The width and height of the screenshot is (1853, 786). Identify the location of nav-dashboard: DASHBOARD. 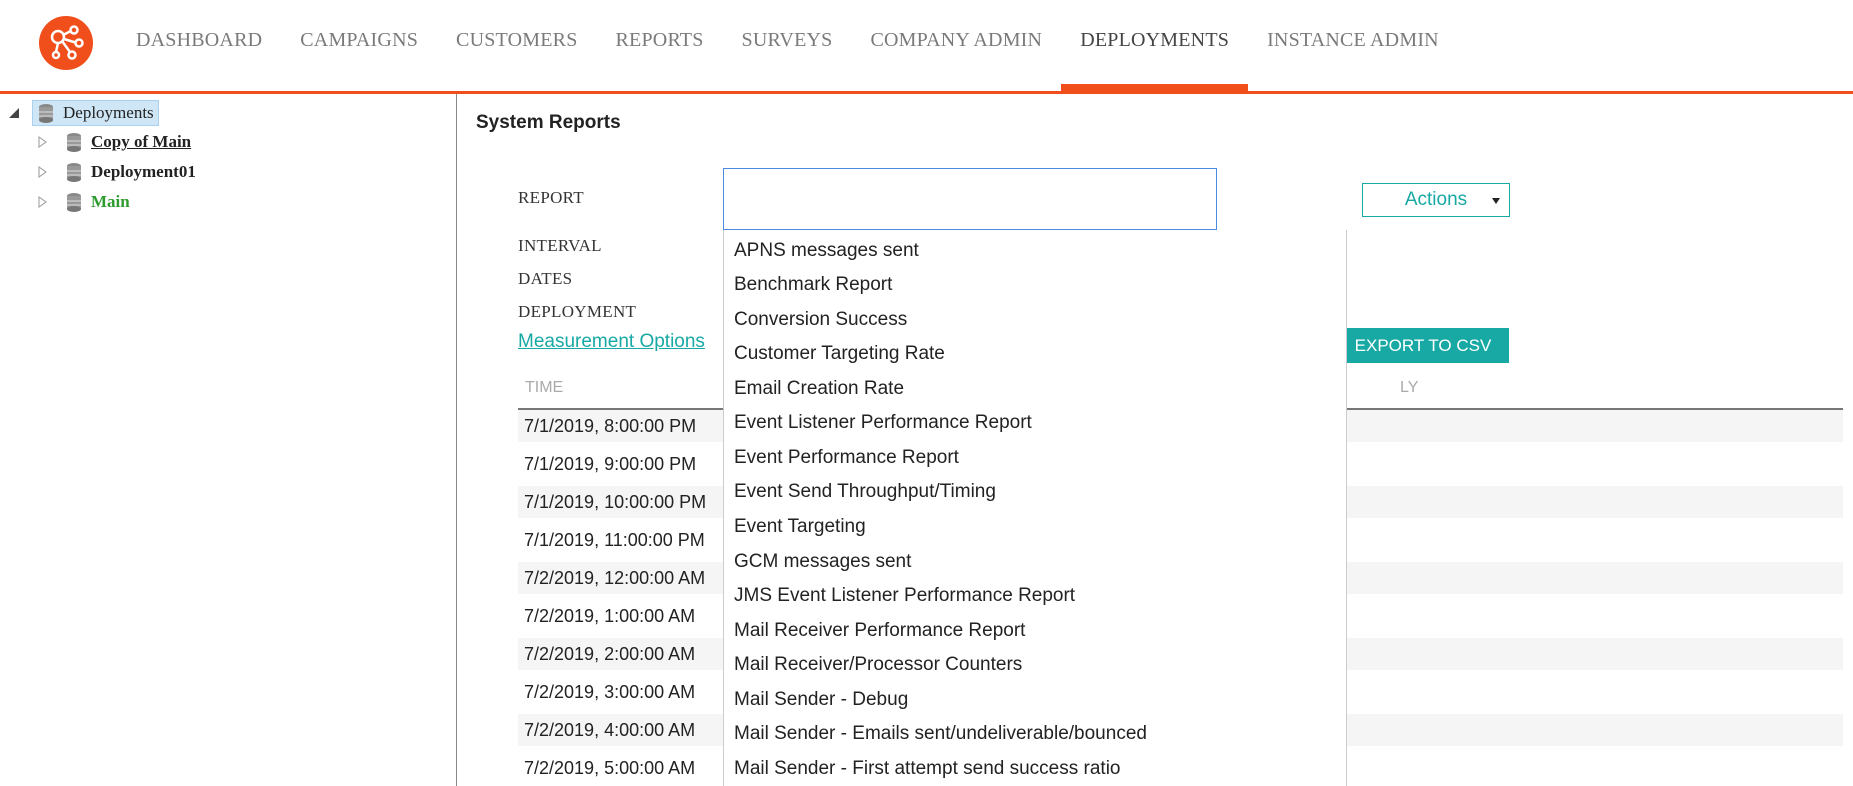
(199, 45).